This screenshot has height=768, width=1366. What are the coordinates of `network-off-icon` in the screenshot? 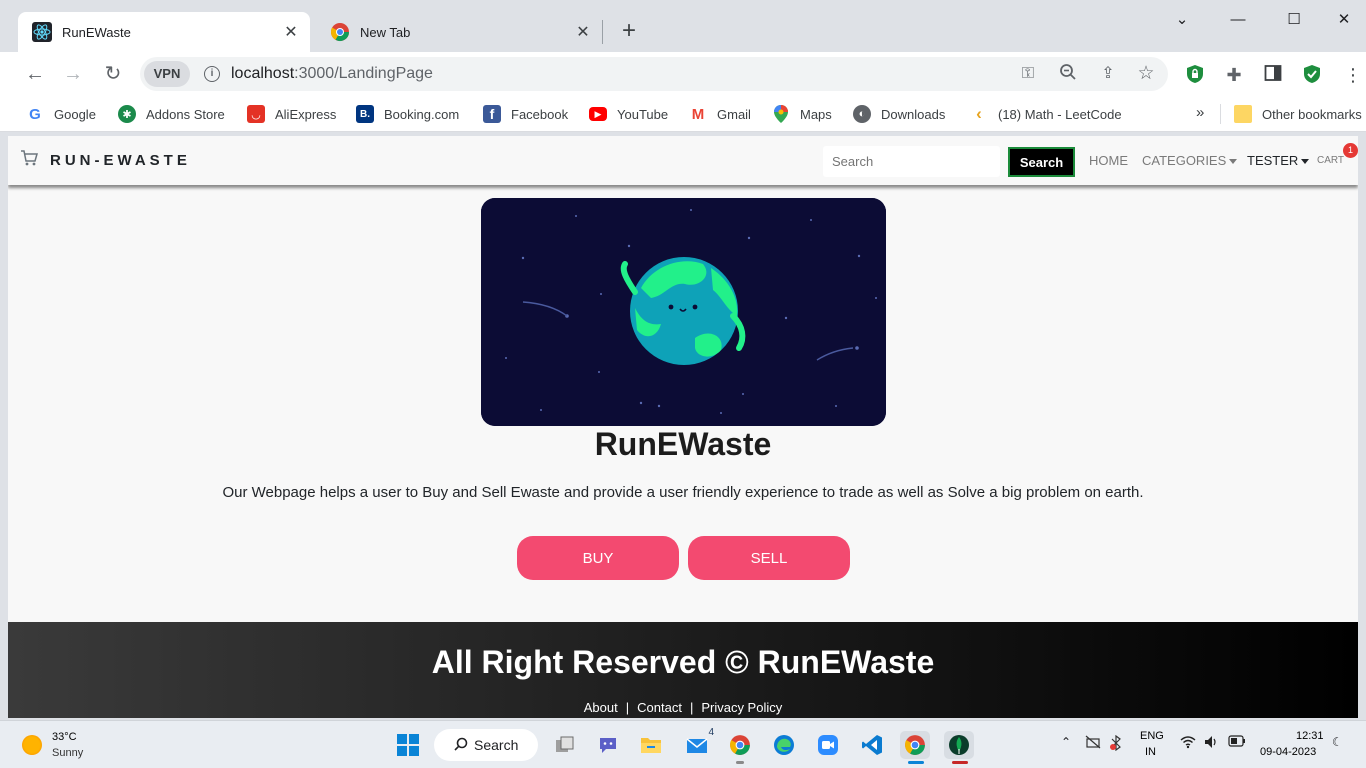 It's located at (1093, 743).